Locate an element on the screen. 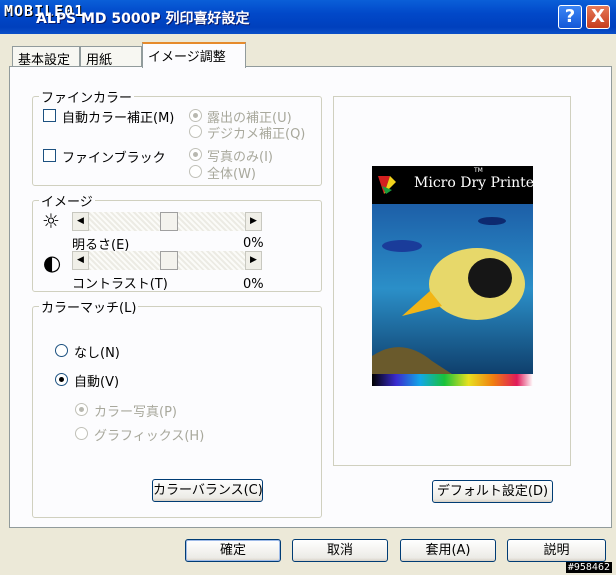 The height and width of the screenshot is (575, 616). help-title-button: ? is located at coordinates (570, 17).